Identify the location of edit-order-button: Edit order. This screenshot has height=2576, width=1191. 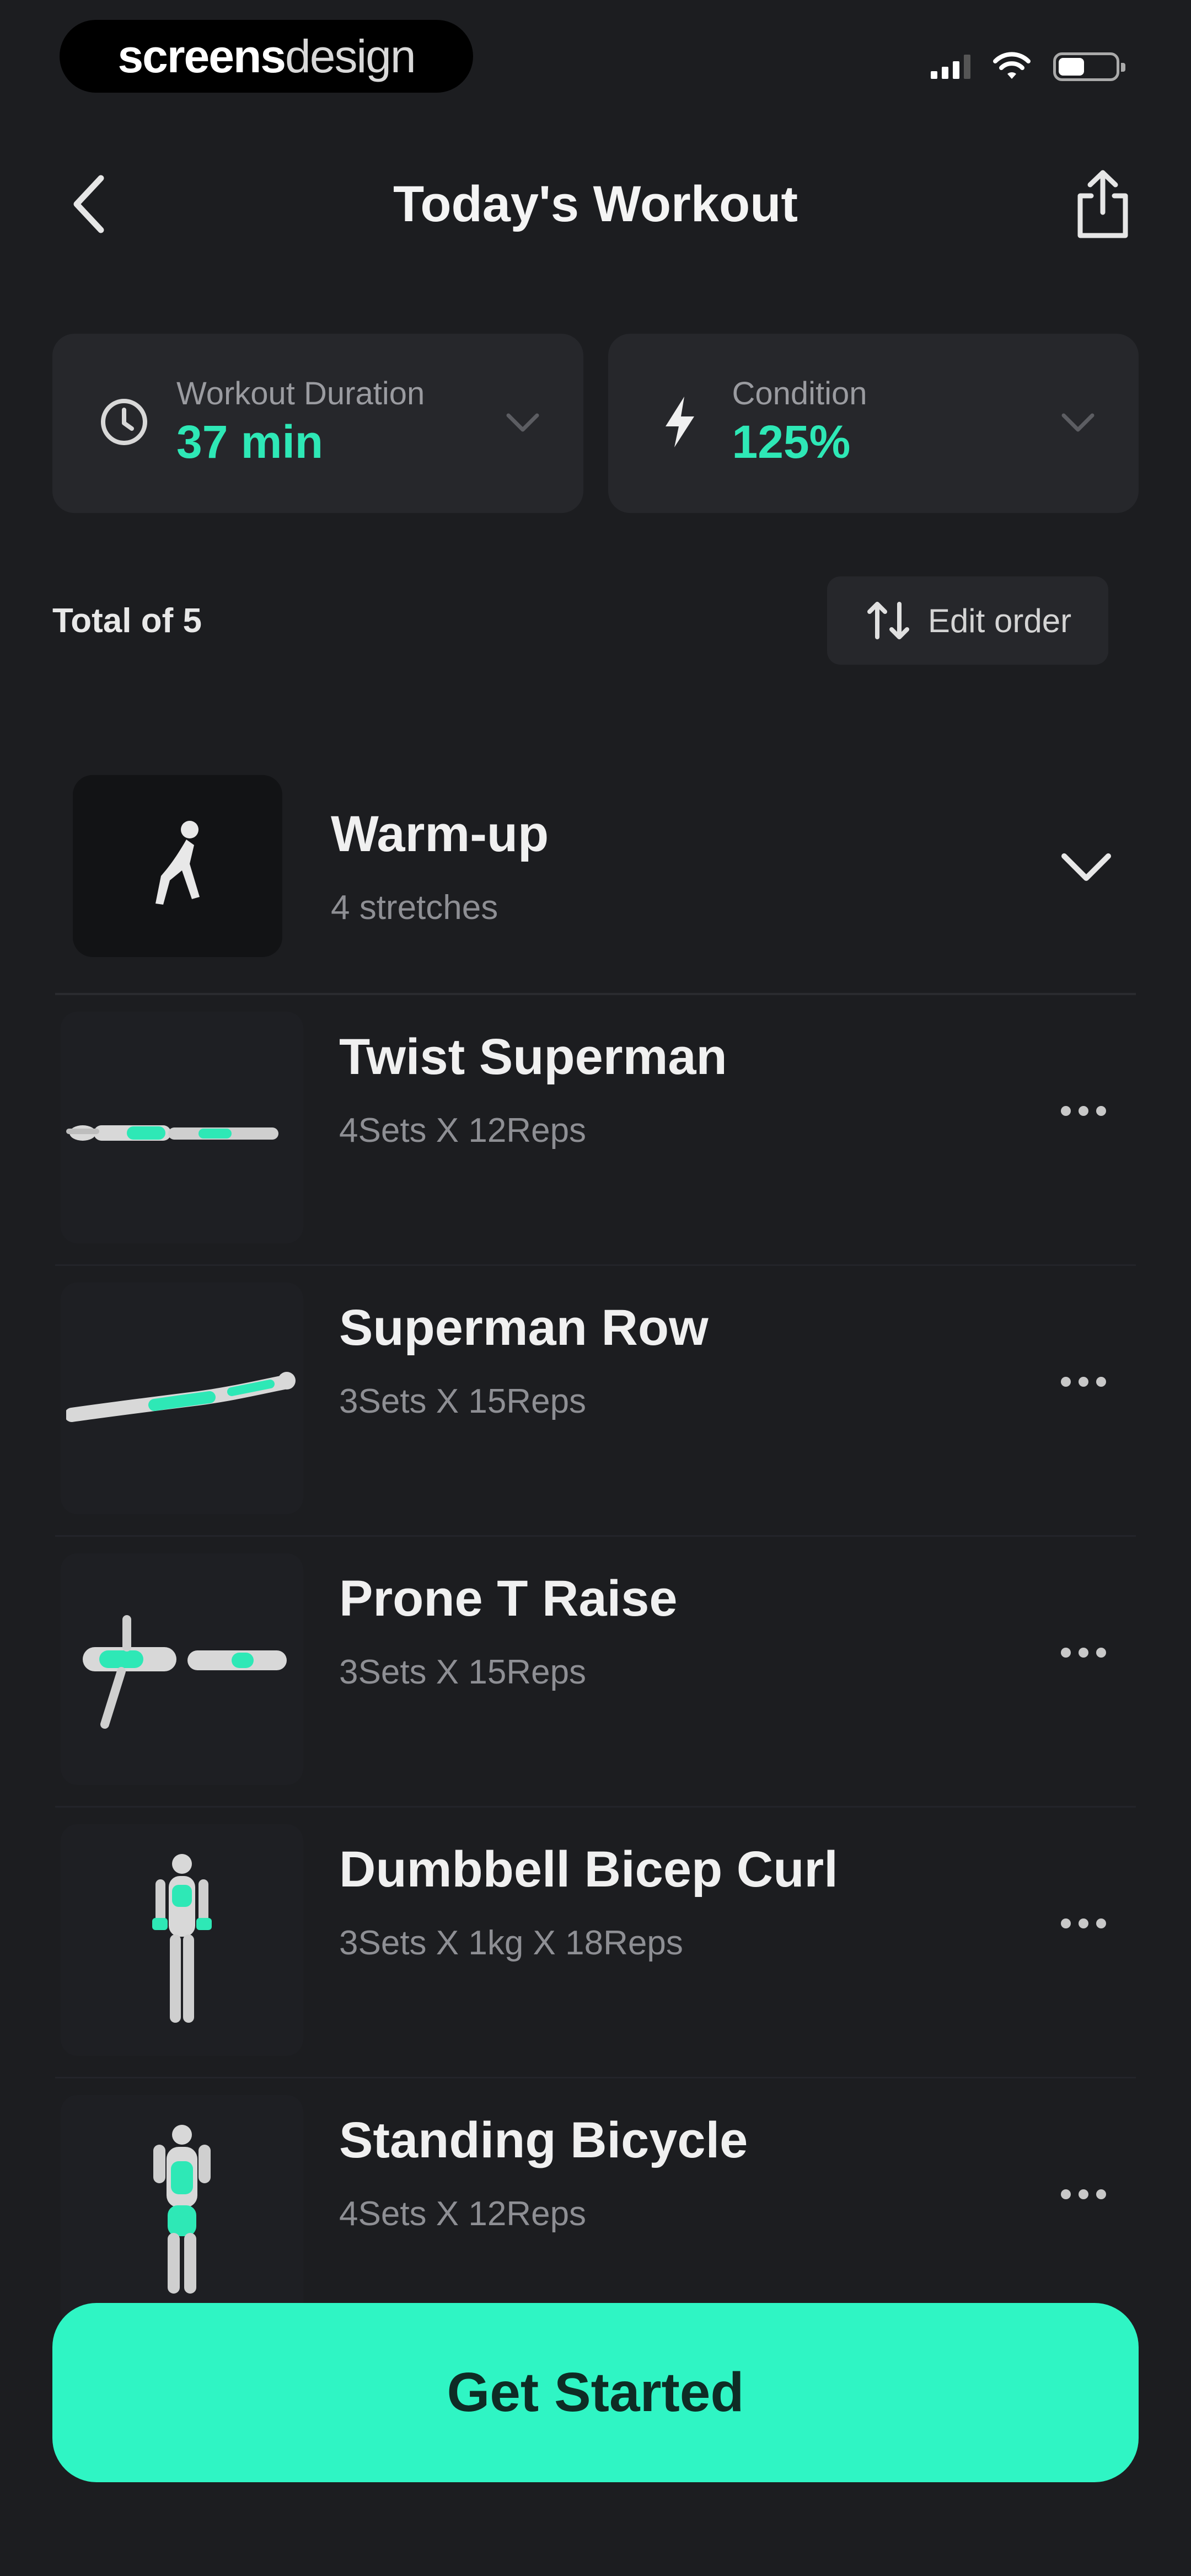
(967, 620).